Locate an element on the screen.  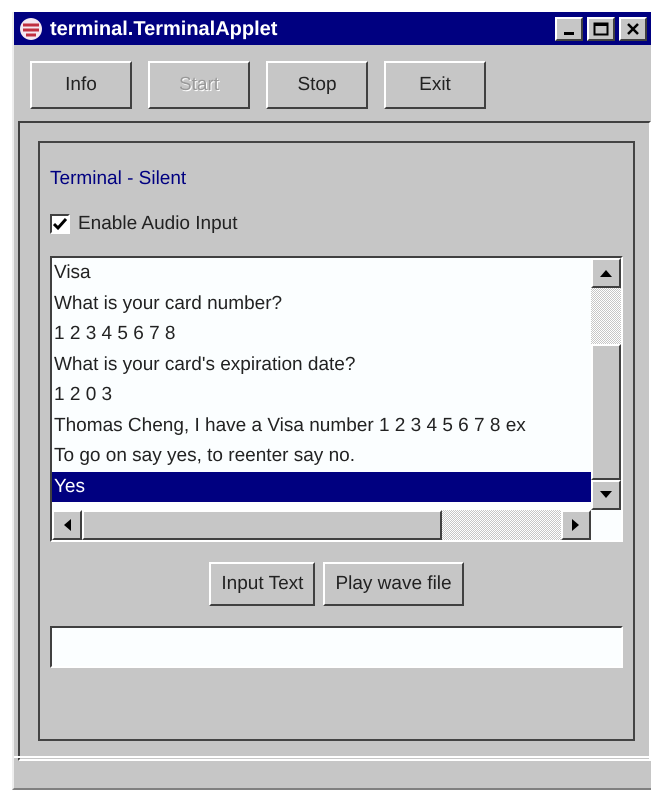
maximize-button is located at coordinates (601, 28).